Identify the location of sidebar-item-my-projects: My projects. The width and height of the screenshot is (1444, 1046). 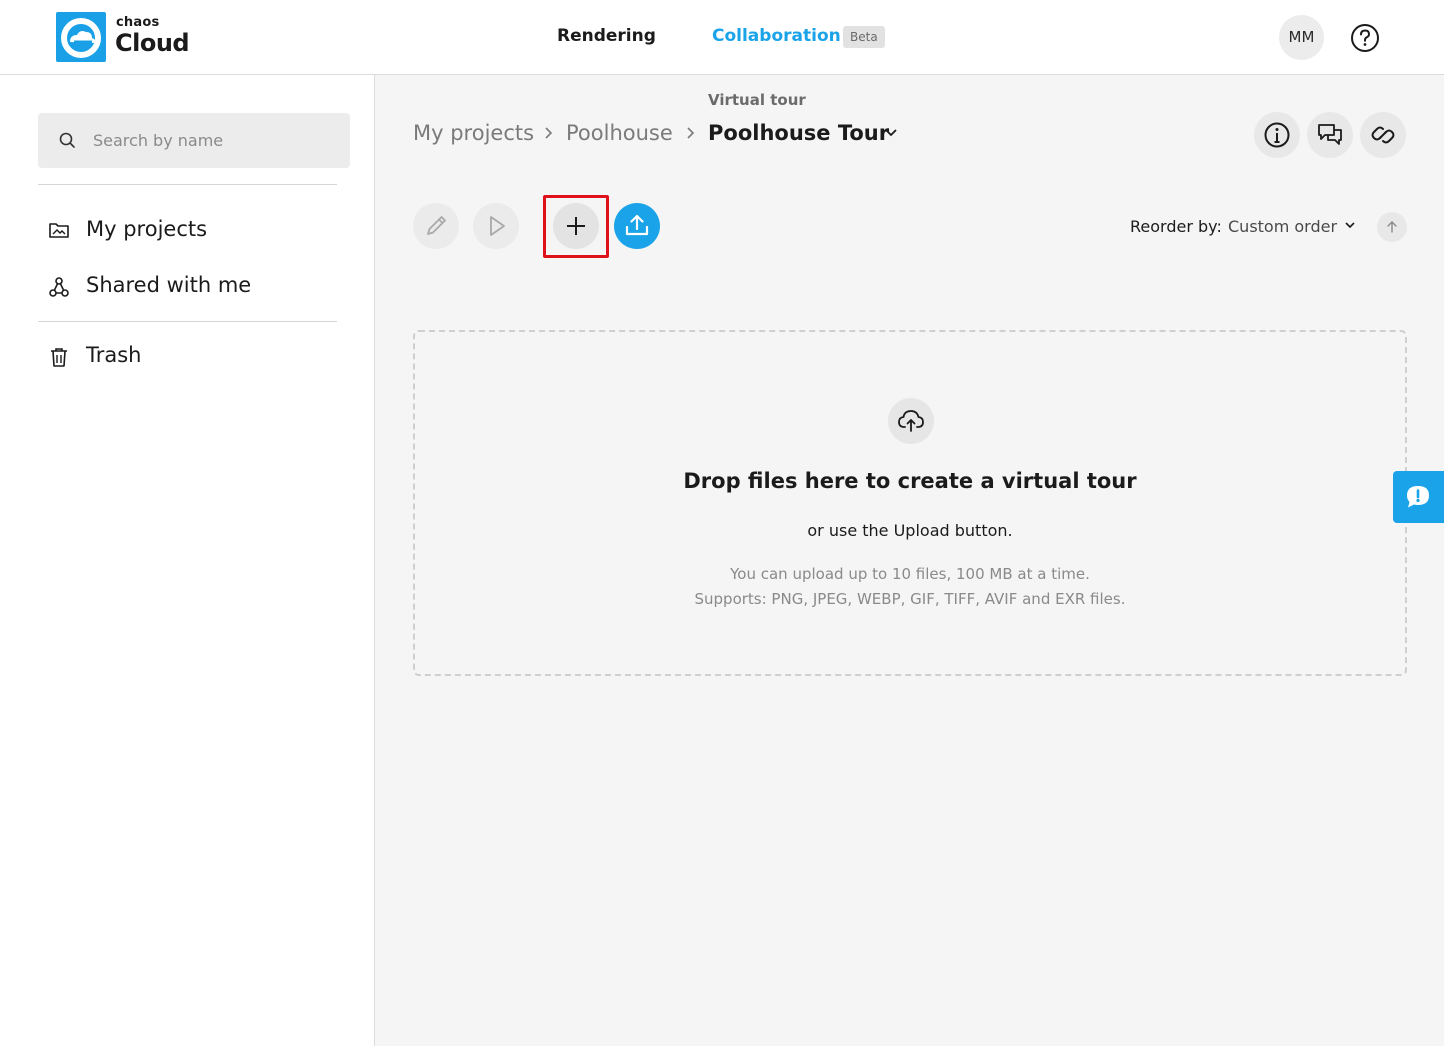
(193, 230).